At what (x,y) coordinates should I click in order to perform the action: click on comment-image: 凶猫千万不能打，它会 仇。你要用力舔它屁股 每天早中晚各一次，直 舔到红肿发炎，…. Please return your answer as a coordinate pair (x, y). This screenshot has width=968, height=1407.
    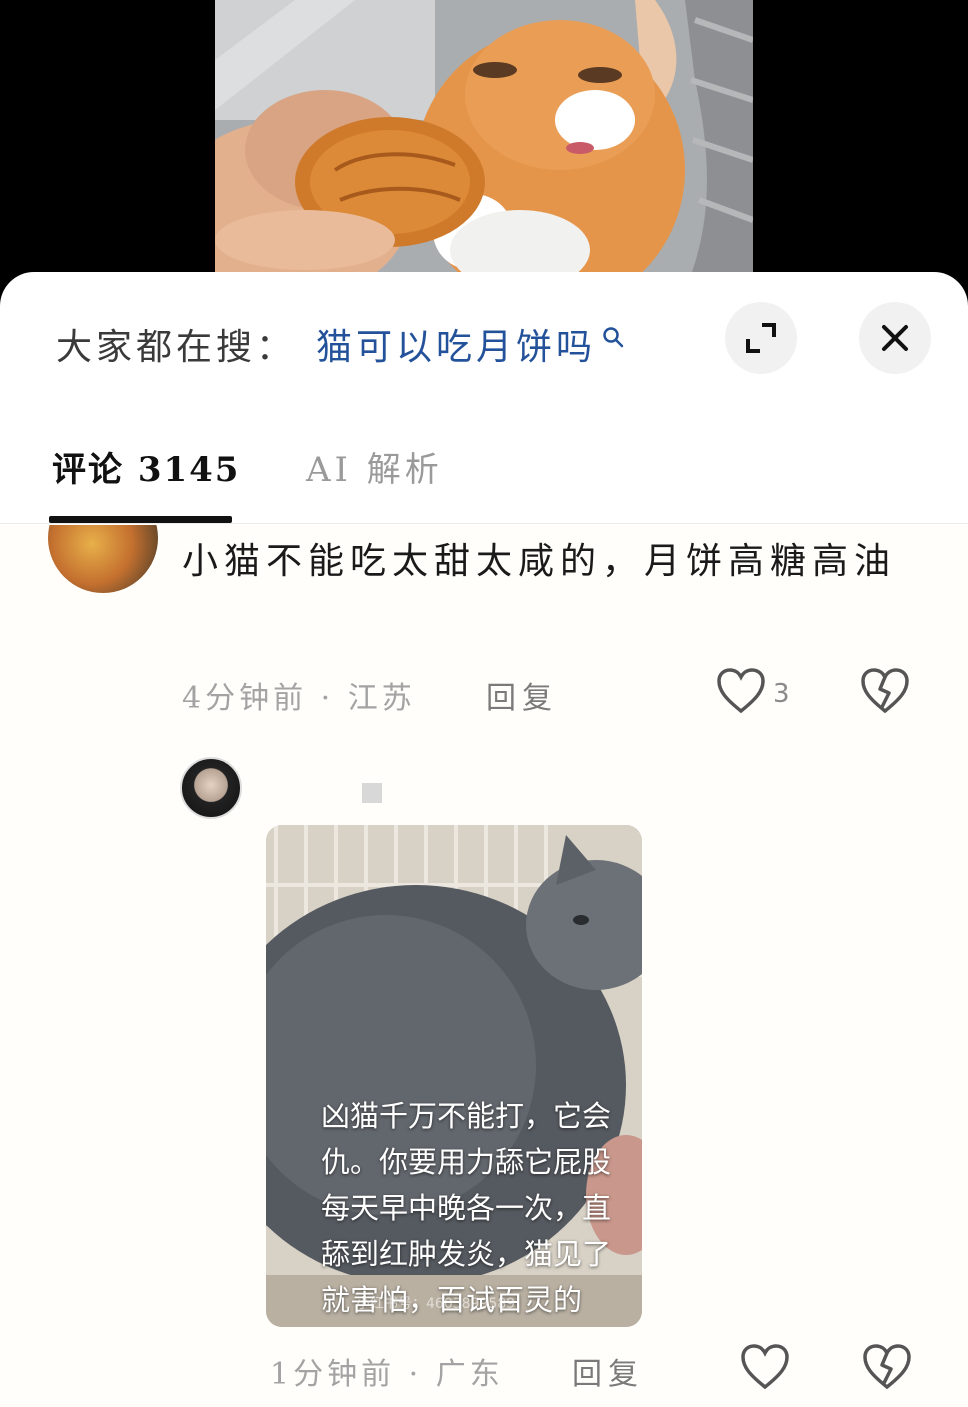
    Looking at the image, I should click on (454, 1076).